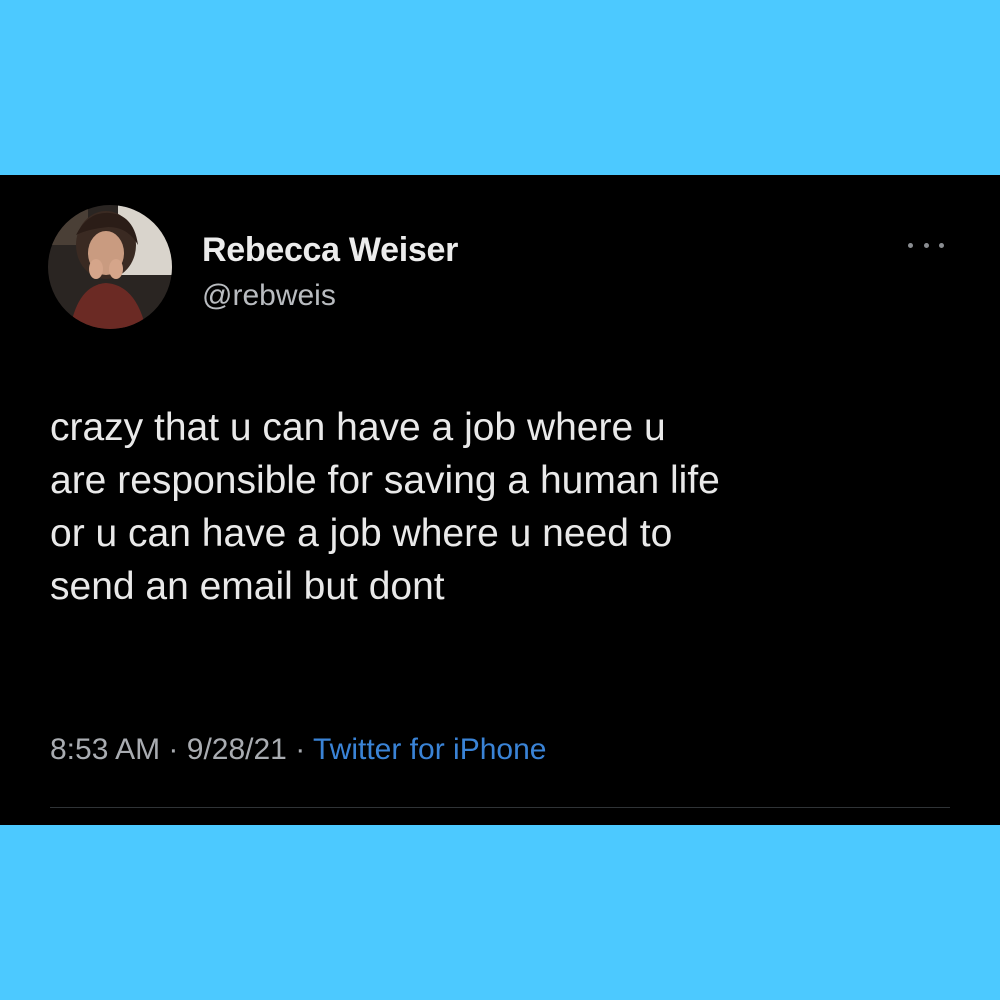 The width and height of the screenshot is (1000, 1000). What do you see at coordinates (330, 250) in the screenshot?
I see `author-display-name: Rebecca Weiser` at bounding box center [330, 250].